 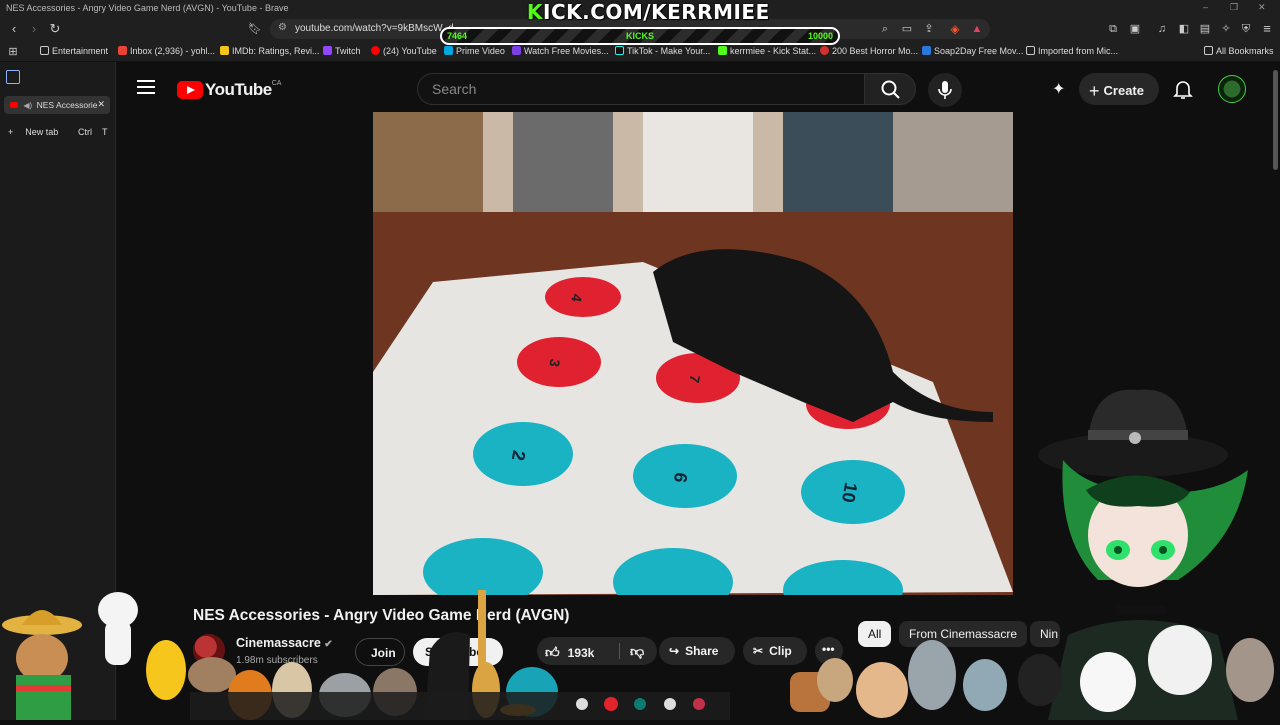 I want to click on account-avatar, so click(x=1232, y=89).